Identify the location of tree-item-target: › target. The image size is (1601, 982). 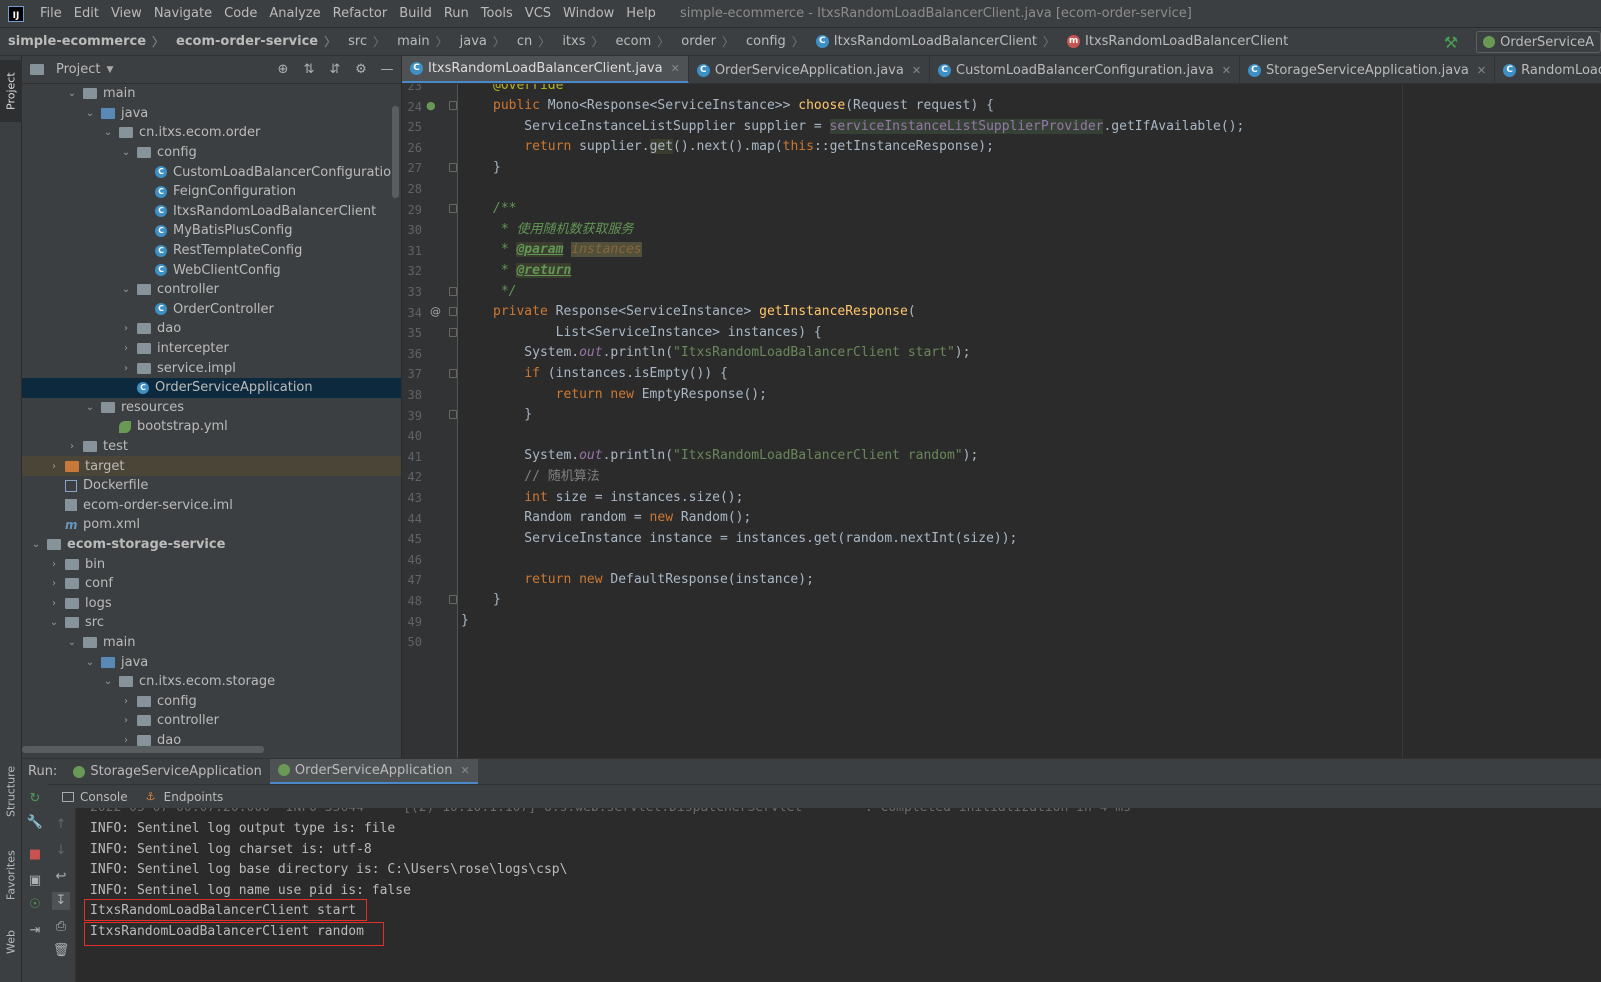
(211, 466).